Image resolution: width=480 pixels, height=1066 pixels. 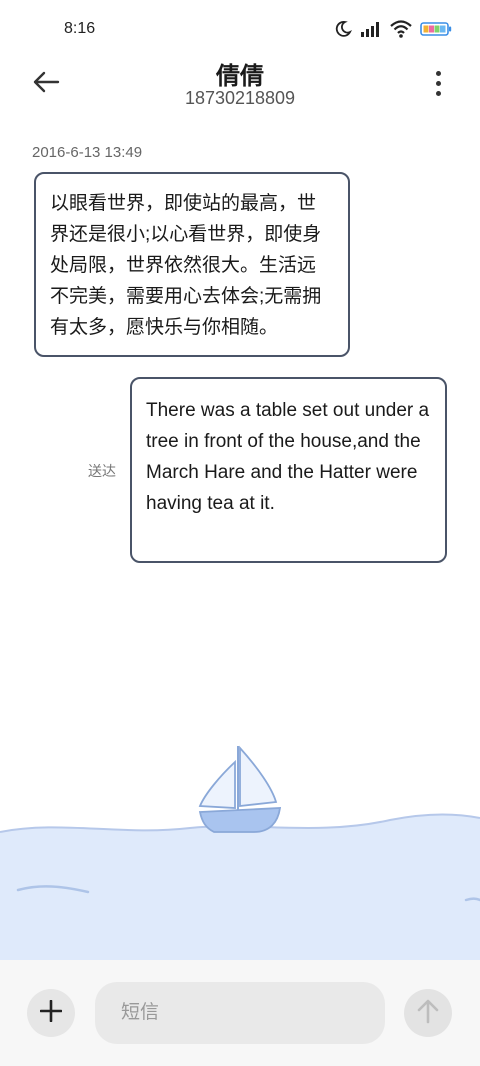 I want to click on send-button, so click(x=428, y=1013).